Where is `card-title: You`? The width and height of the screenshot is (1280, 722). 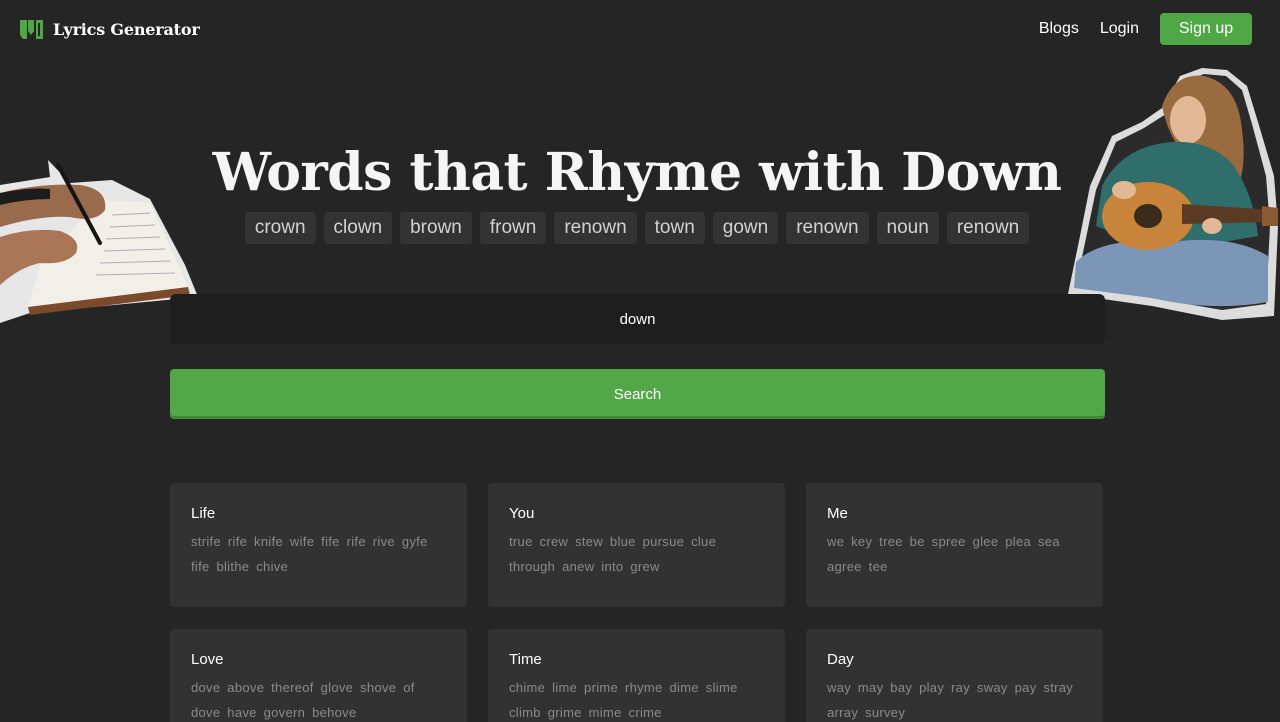 card-title: You is located at coordinates (522, 513).